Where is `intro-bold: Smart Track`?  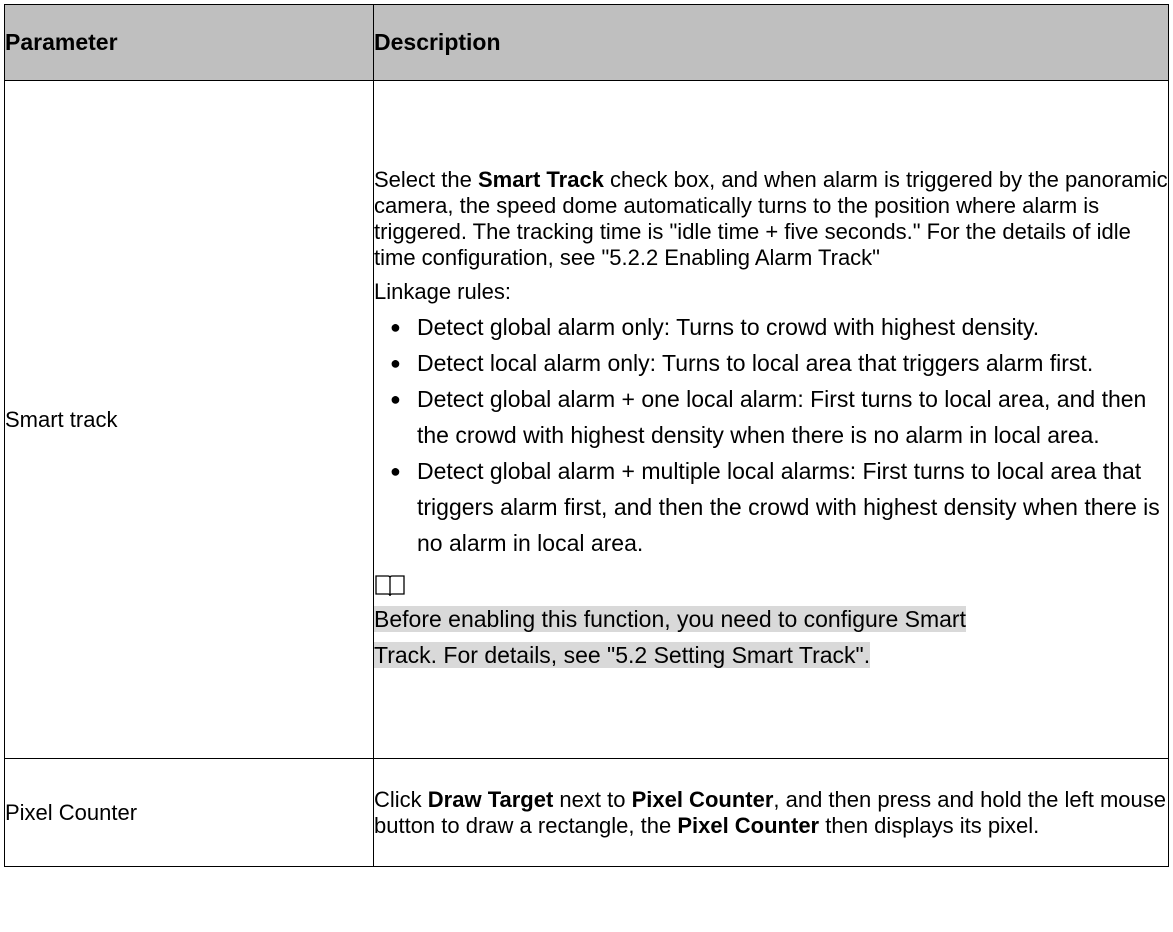 intro-bold: Smart Track is located at coordinates (540, 179).